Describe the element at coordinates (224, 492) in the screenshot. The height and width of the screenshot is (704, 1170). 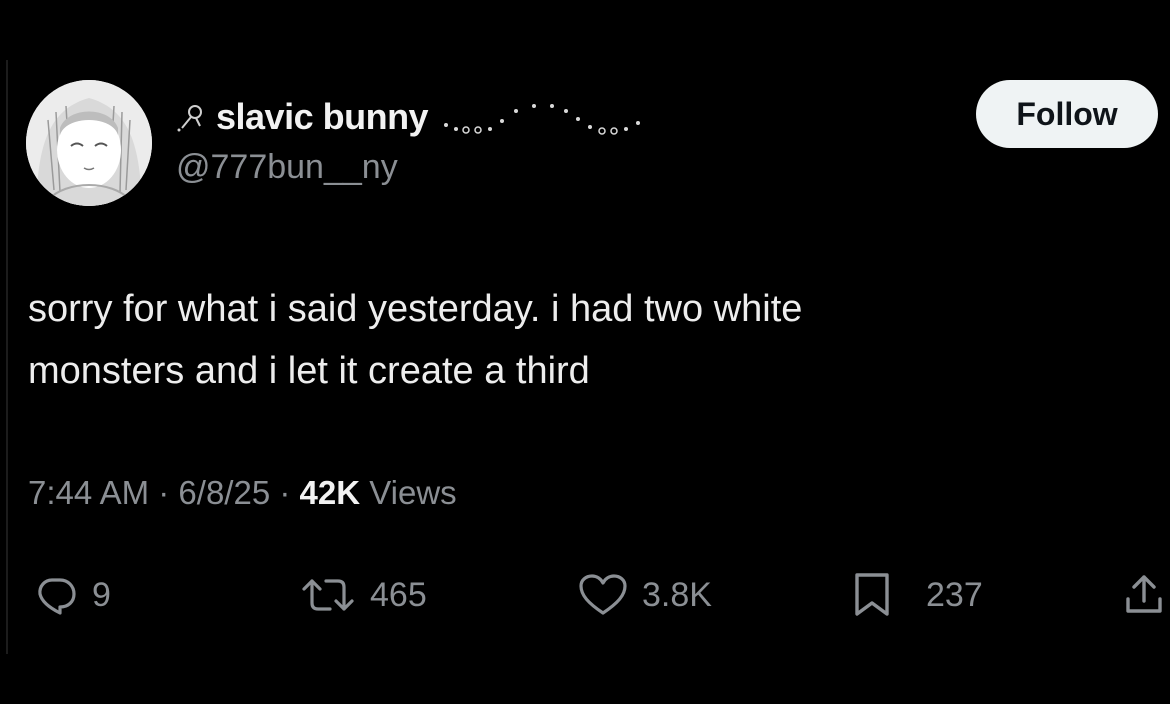
I see `tweet-date: 6/8/25` at that location.